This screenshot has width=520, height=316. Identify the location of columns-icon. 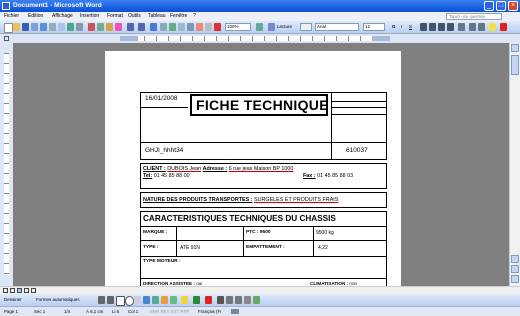
(190, 27).